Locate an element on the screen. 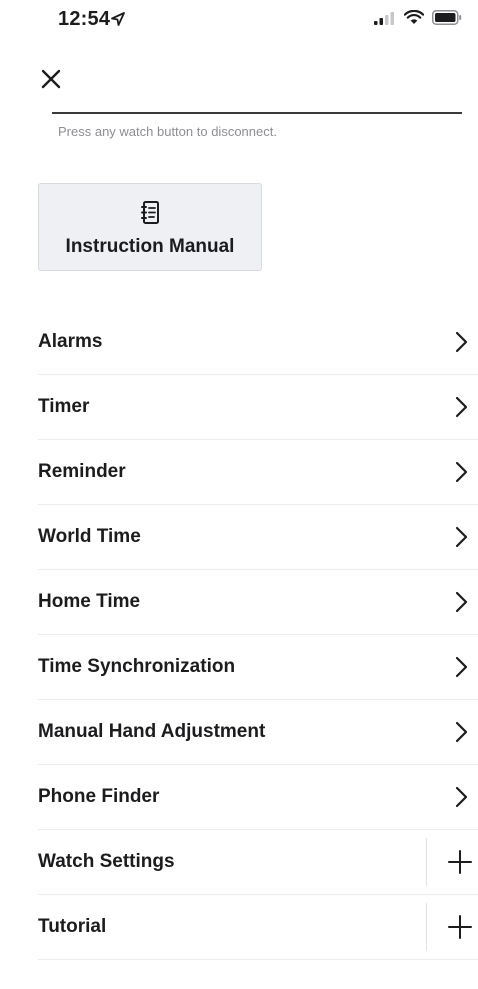  menu-item-label: Reminder is located at coordinates (82, 471).